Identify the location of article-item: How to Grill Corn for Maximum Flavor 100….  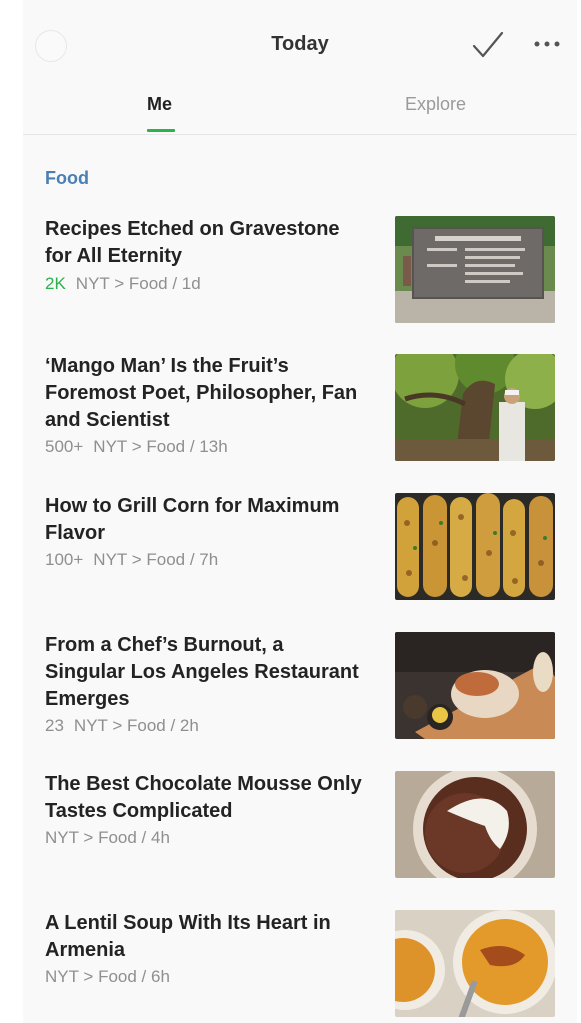
(300, 550).